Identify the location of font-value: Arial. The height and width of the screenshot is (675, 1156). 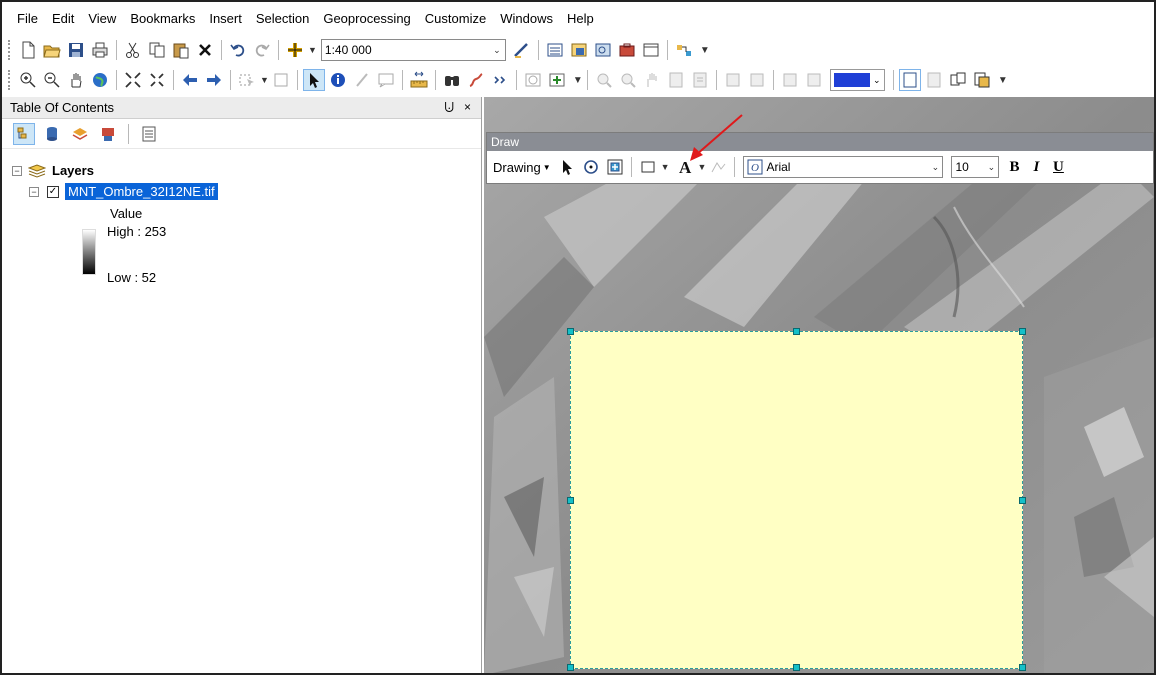
(847, 167).